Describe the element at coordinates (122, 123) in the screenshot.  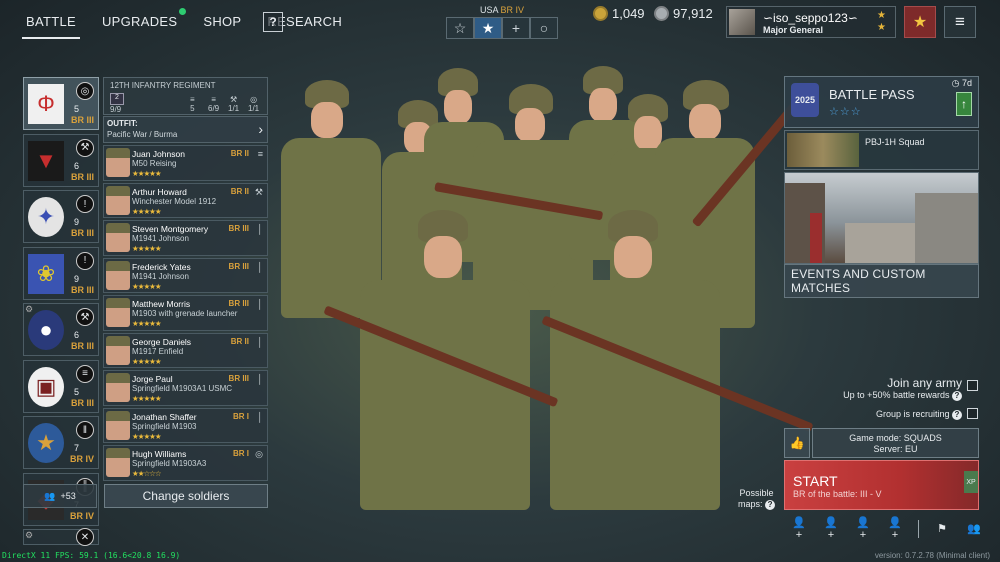
I see `outfit-label: OUTFIT:` at that location.